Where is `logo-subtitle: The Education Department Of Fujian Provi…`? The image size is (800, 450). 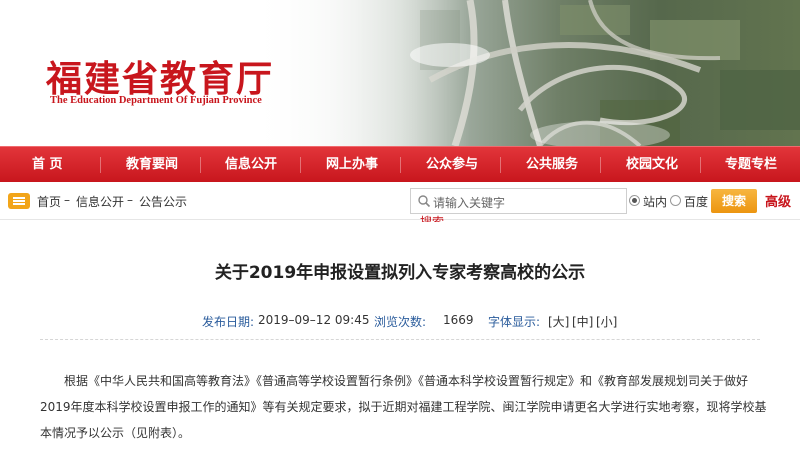
logo-subtitle: The Education Department Of Fujian Provi… is located at coordinates (156, 100).